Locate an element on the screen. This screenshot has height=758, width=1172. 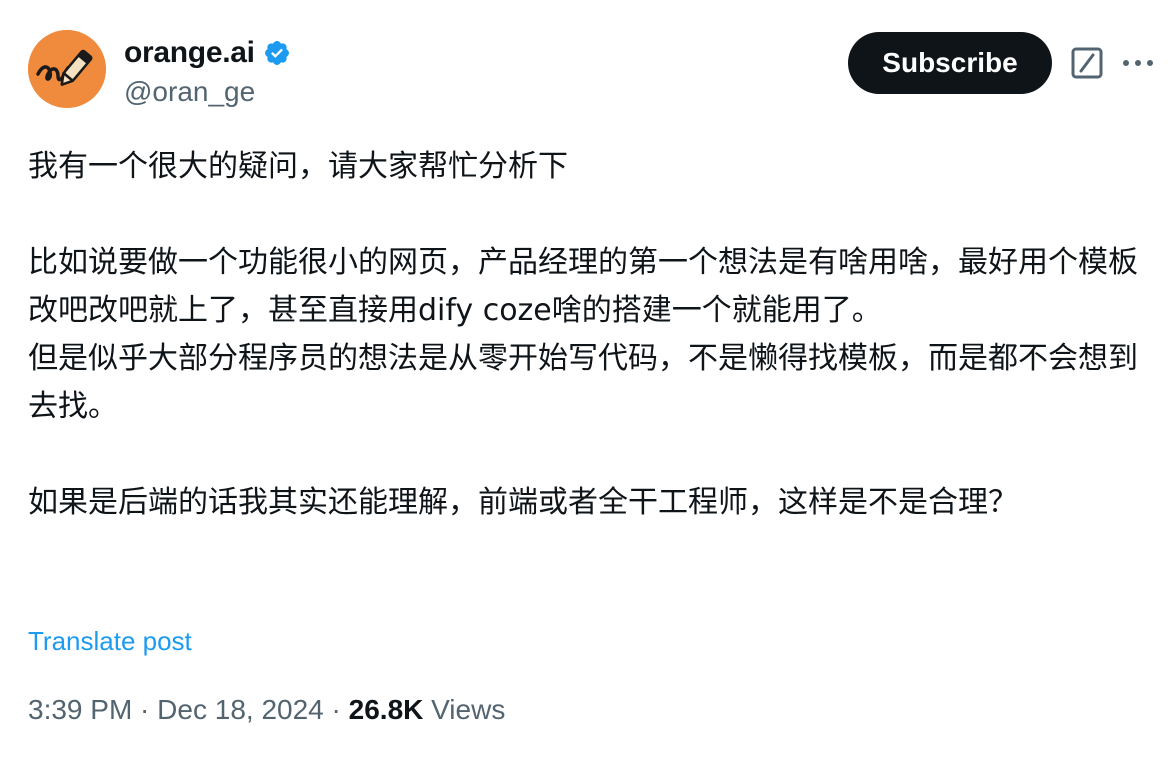
tweet-paragraph: 如果是后端的话我其实还能理解，前端或者全干工程师，这样是不是合理？ is located at coordinates (523, 502).